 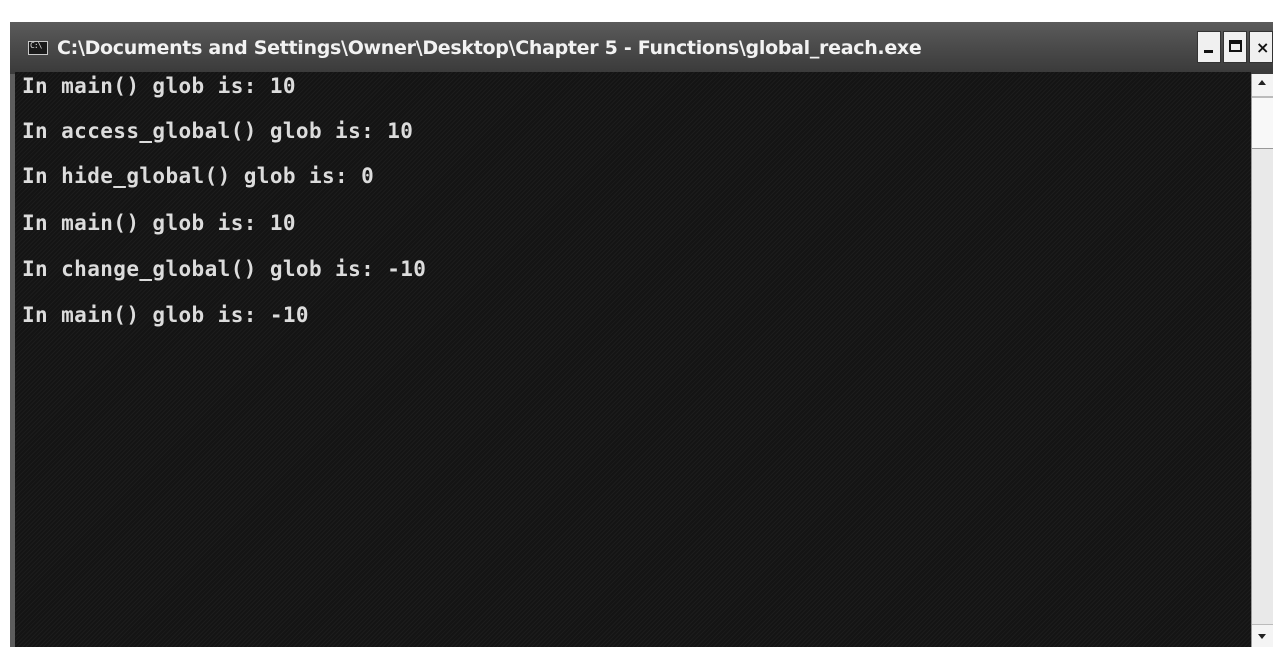 What do you see at coordinates (1262, 635) in the screenshot?
I see `scroll-down-button` at bounding box center [1262, 635].